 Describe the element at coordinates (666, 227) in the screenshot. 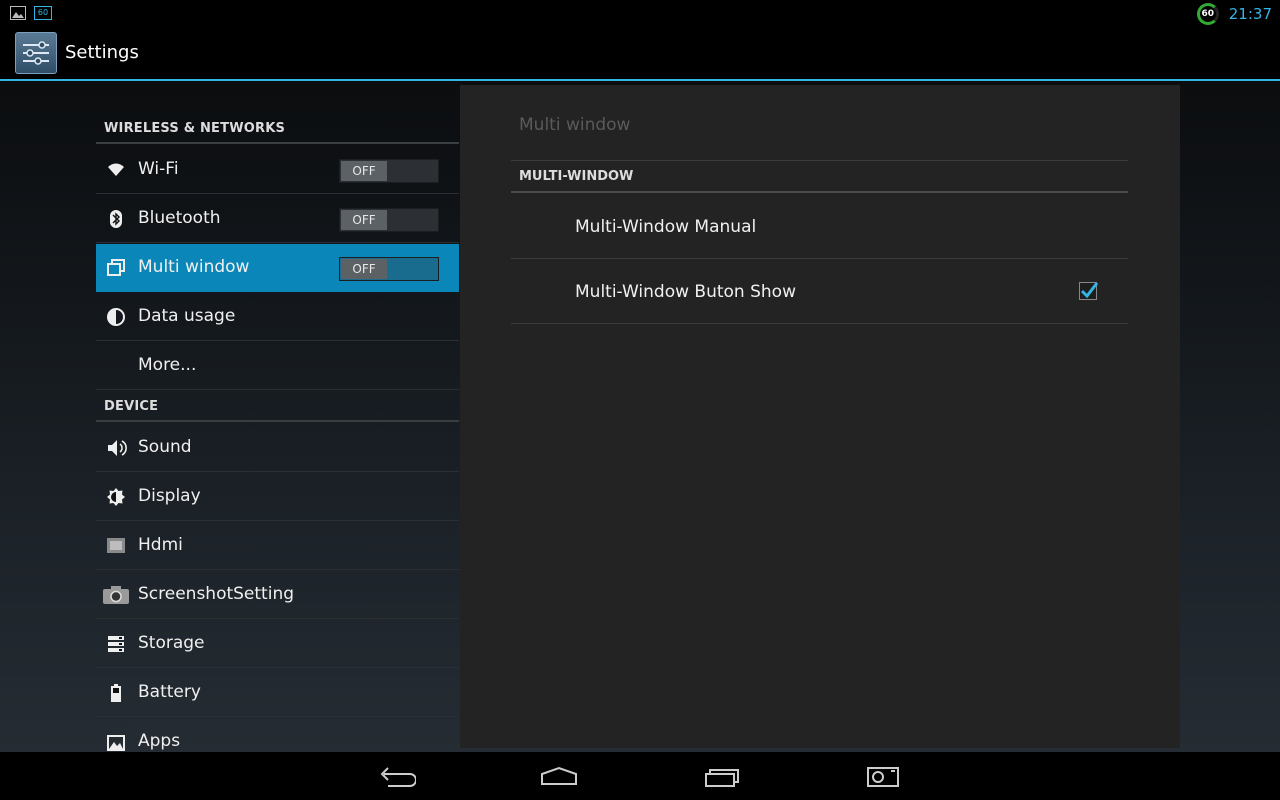

I see `multi-window-manual-label: Multi-Window Manual` at that location.